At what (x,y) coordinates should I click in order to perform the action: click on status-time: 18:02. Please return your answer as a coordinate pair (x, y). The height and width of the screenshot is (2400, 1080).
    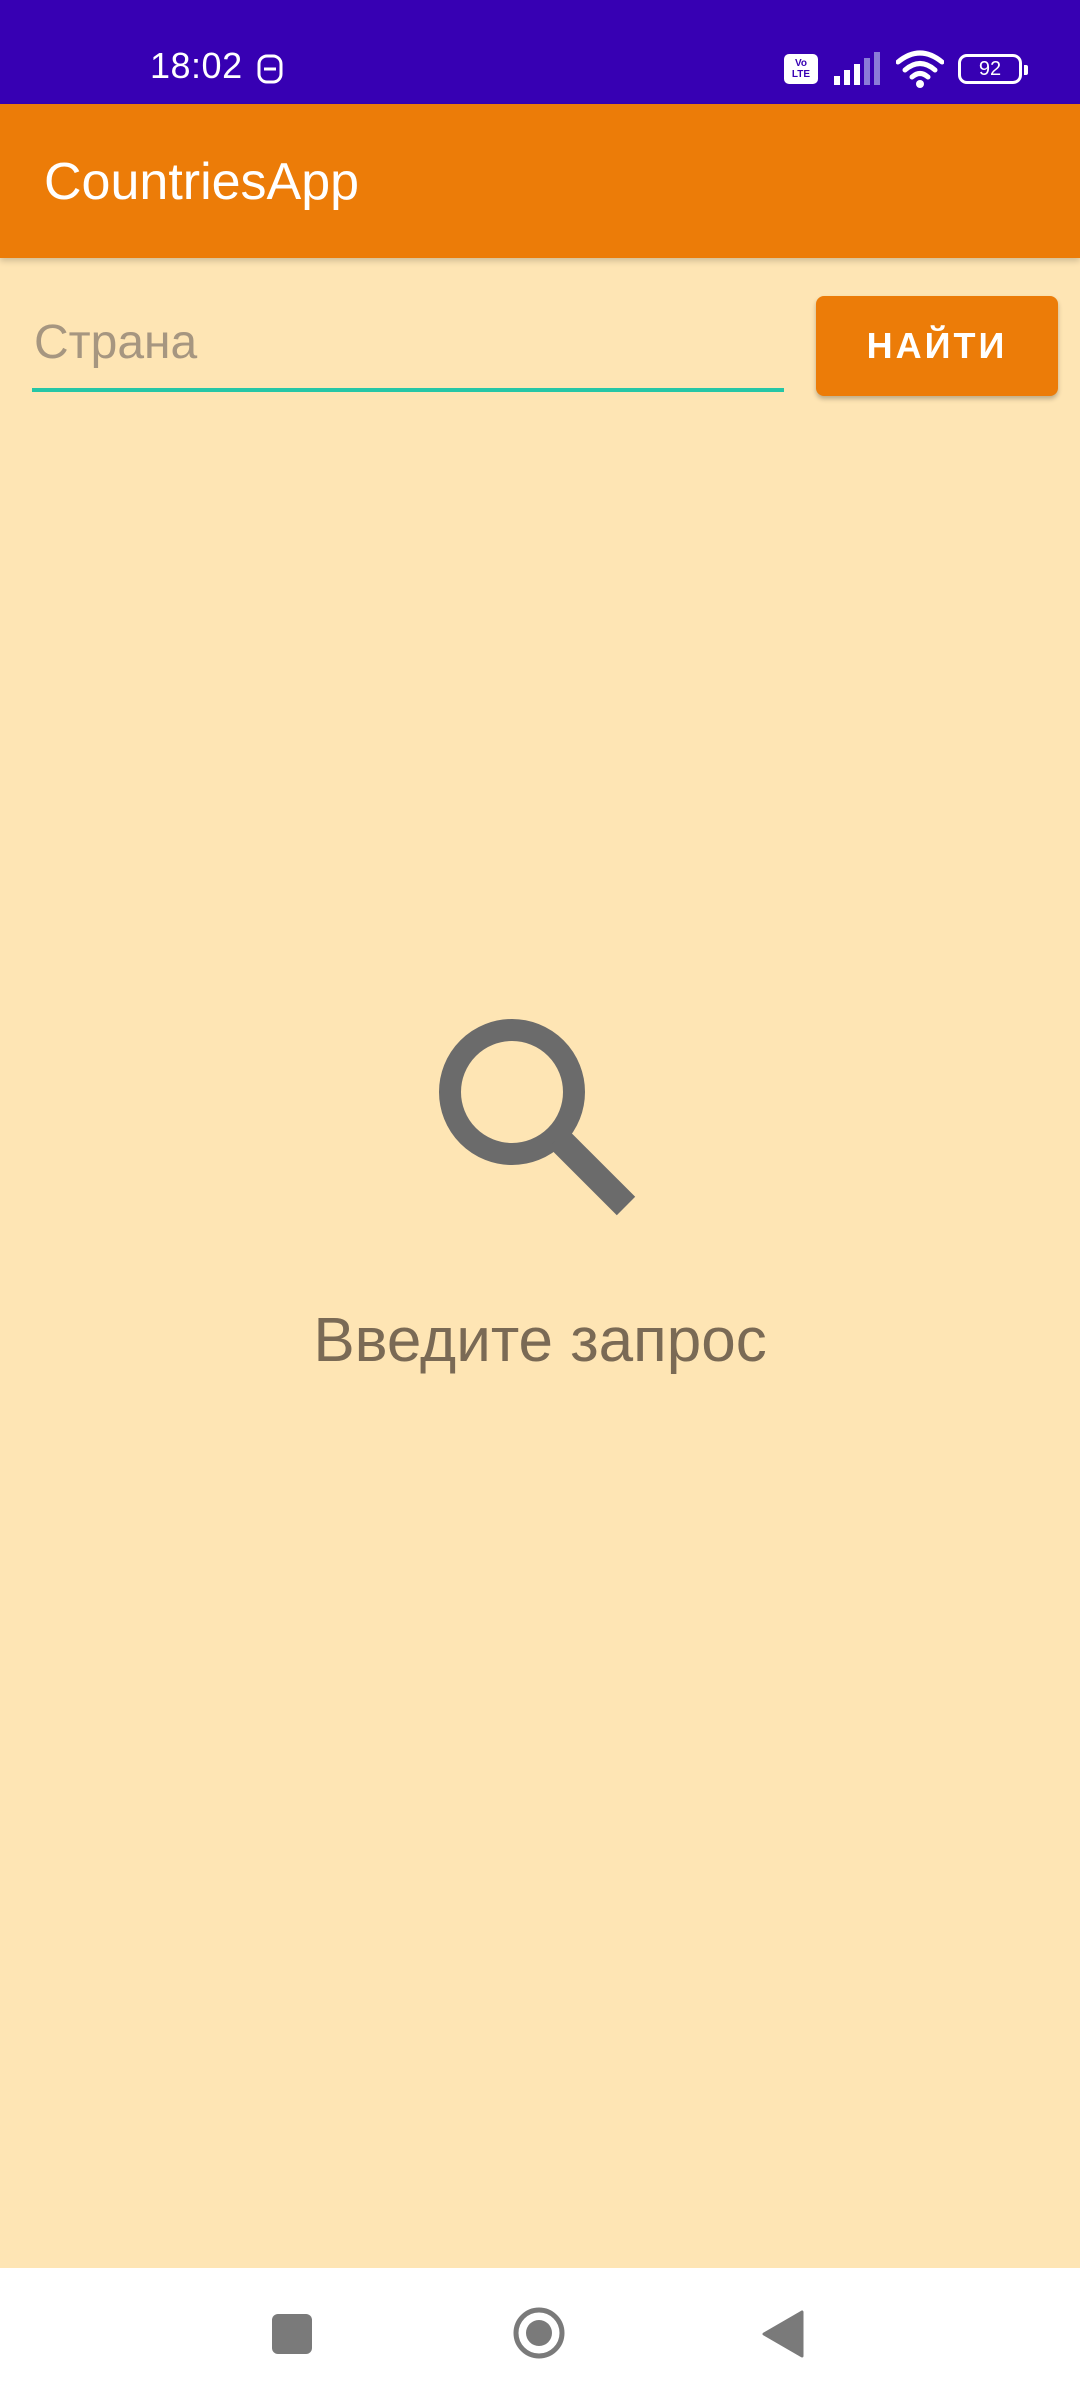
    Looking at the image, I should click on (196, 65).